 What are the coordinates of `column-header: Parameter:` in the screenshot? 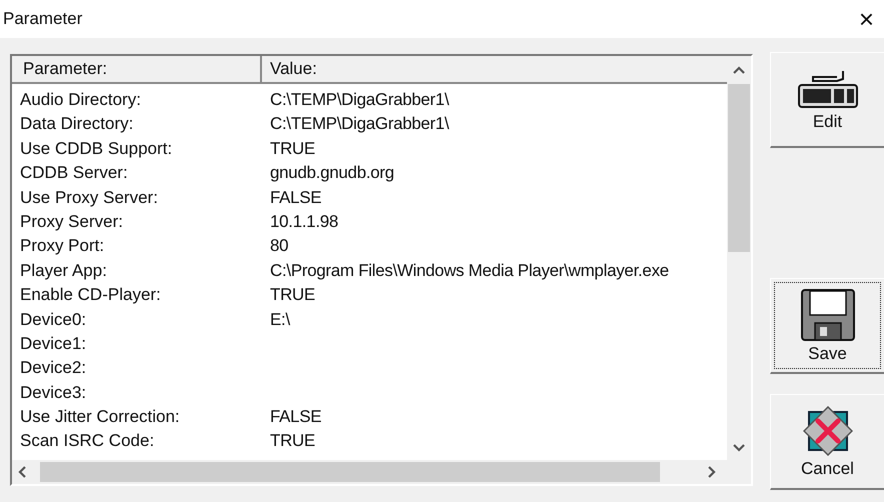 It's located at (137, 69).